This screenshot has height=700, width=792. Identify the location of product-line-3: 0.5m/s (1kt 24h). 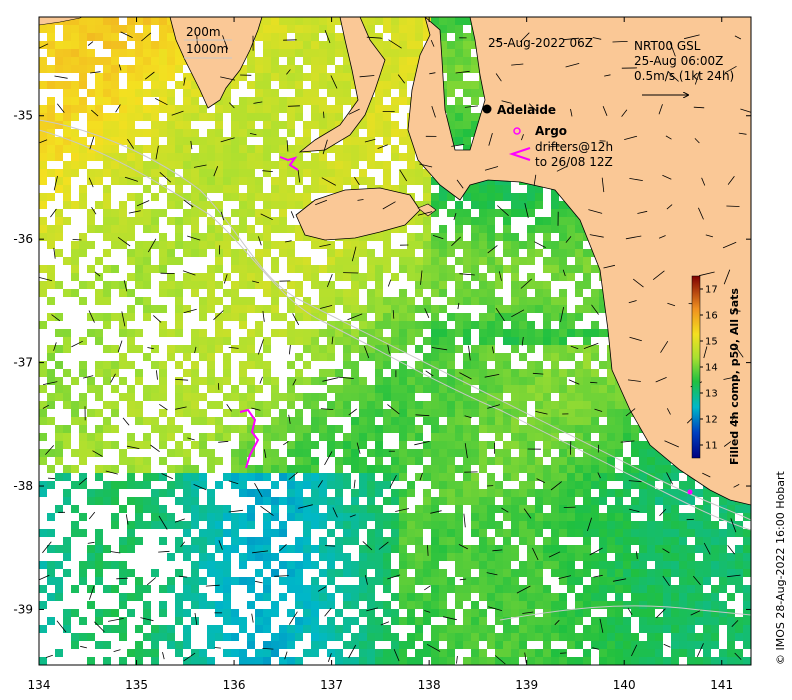
(684, 76).